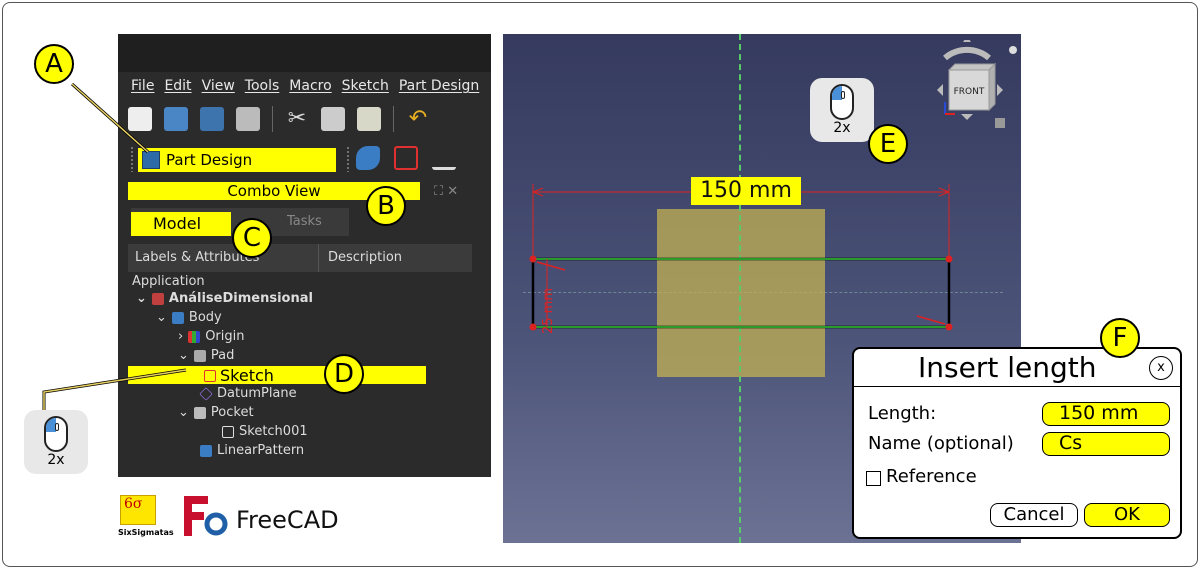  What do you see at coordinates (446, 191) in the screenshot?
I see `float-close-icon: ⛶ ✕` at bounding box center [446, 191].